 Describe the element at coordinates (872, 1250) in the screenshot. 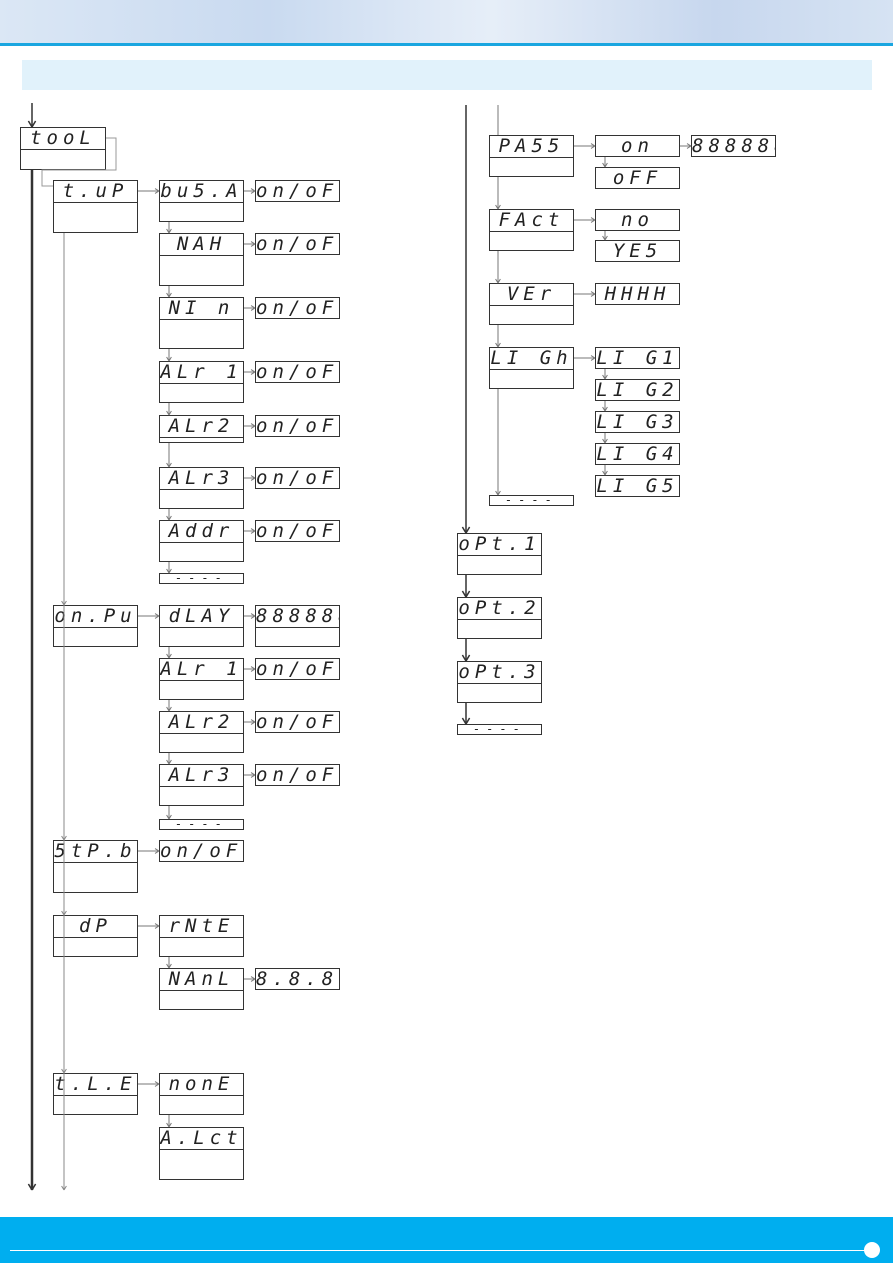

I see `page-number-dot` at that location.